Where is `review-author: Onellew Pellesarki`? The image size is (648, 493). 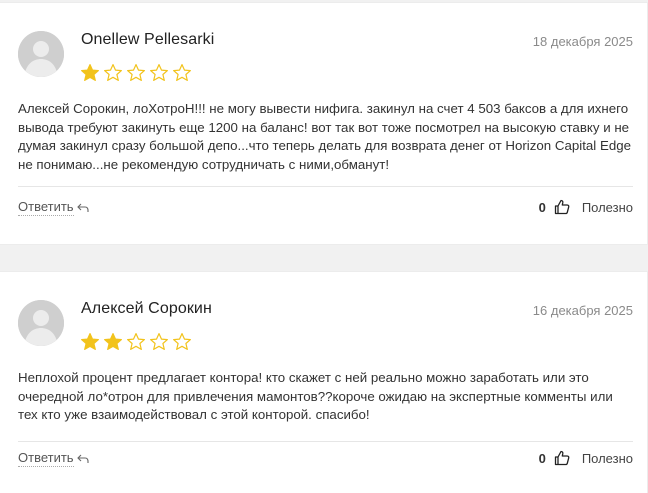
review-author: Onellew Pellesarki is located at coordinates (148, 39).